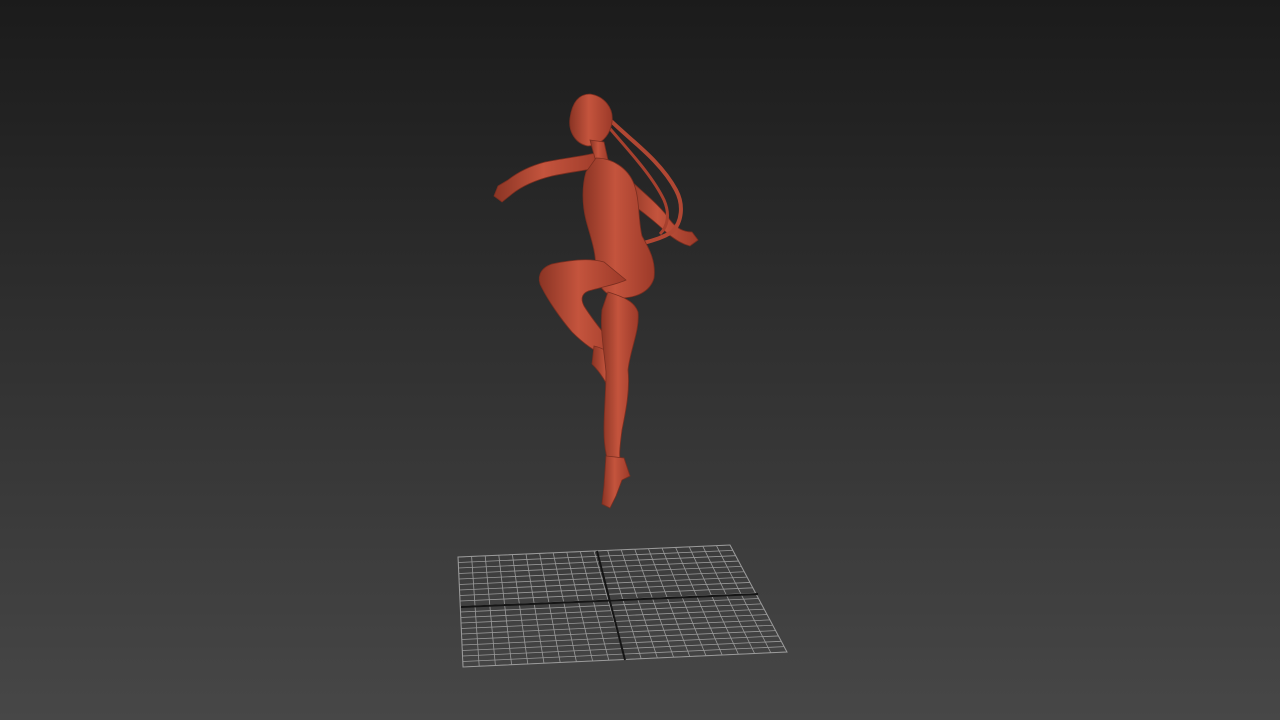 The width and height of the screenshot is (1280, 720). I want to click on character-head, so click(591, 120).